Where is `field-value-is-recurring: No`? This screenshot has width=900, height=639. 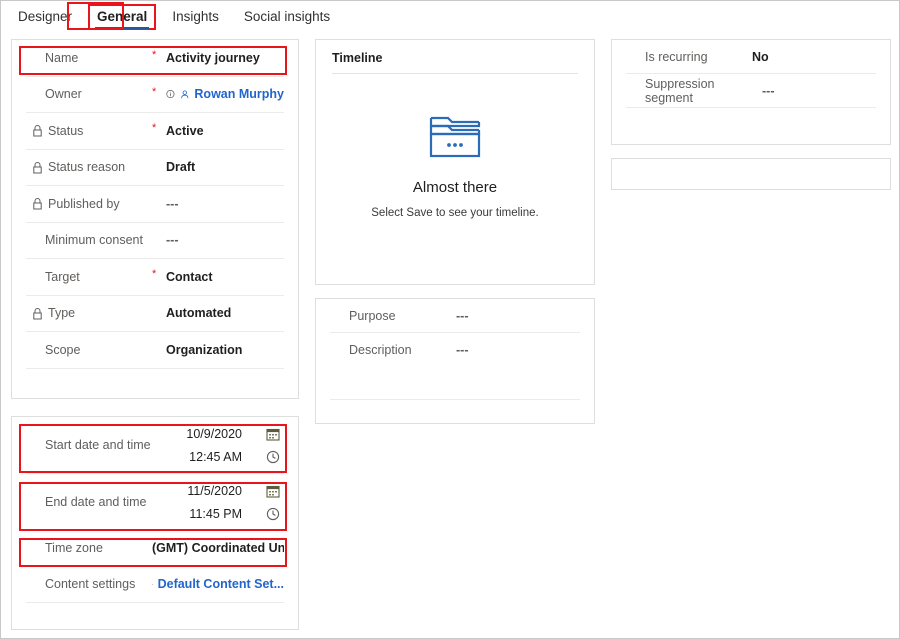 field-value-is-recurring: No is located at coordinates (814, 57).